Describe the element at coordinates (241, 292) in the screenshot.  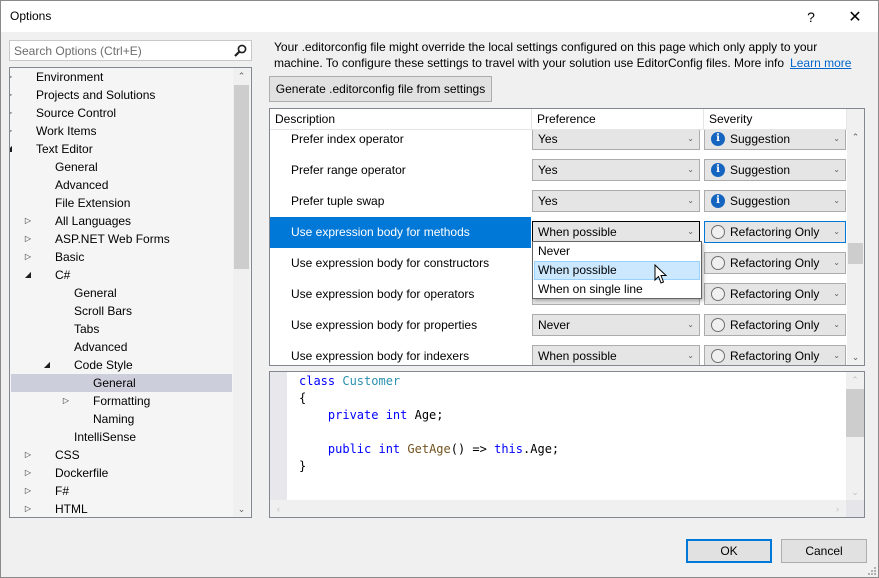
I see `tree-scrollbar: ⌃ ⌄` at that location.